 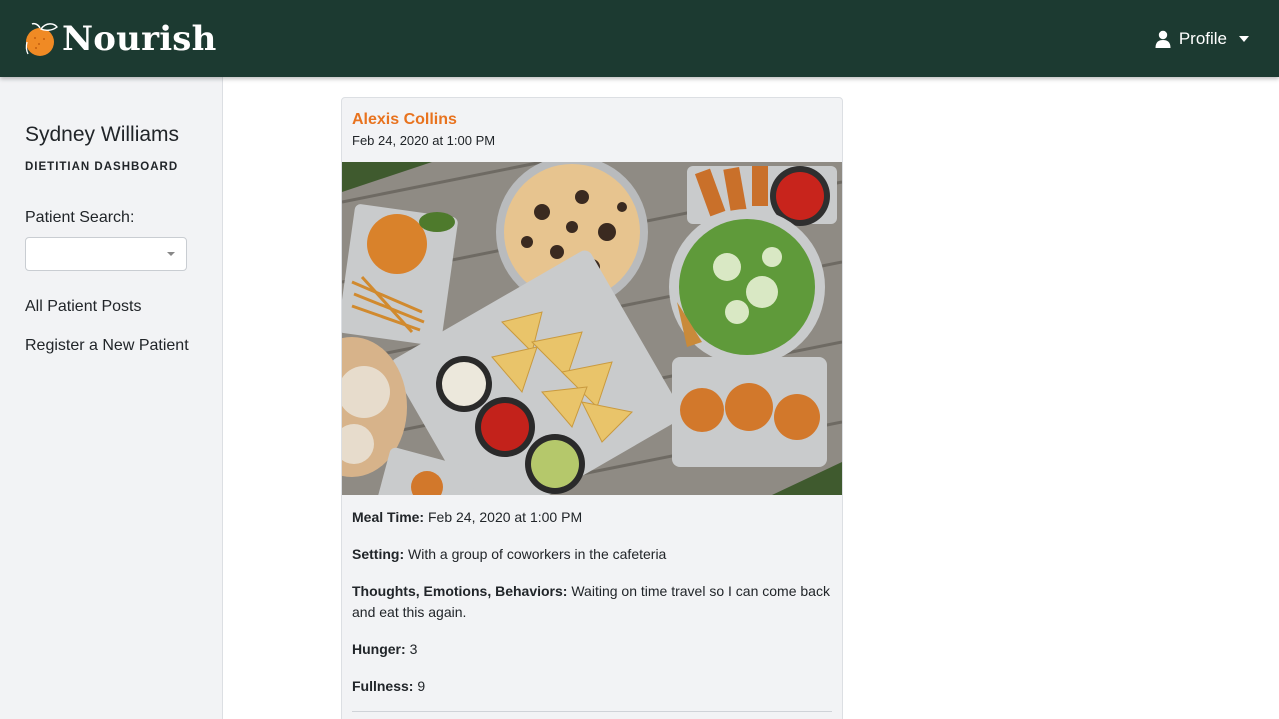 What do you see at coordinates (171, 254) in the screenshot?
I see `dropdown-arrow-icon` at bounding box center [171, 254].